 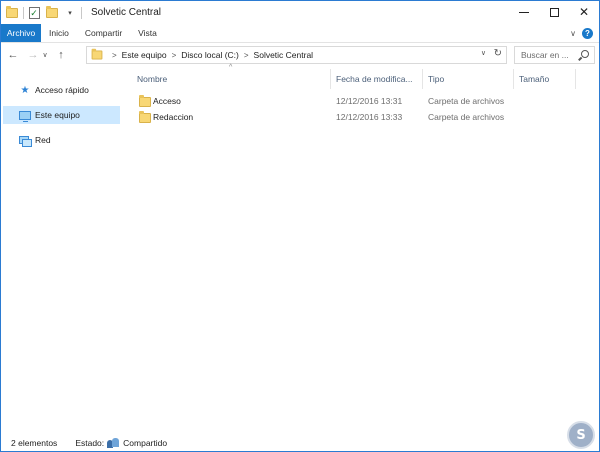 I want to click on minimize-icon, so click(x=524, y=12).